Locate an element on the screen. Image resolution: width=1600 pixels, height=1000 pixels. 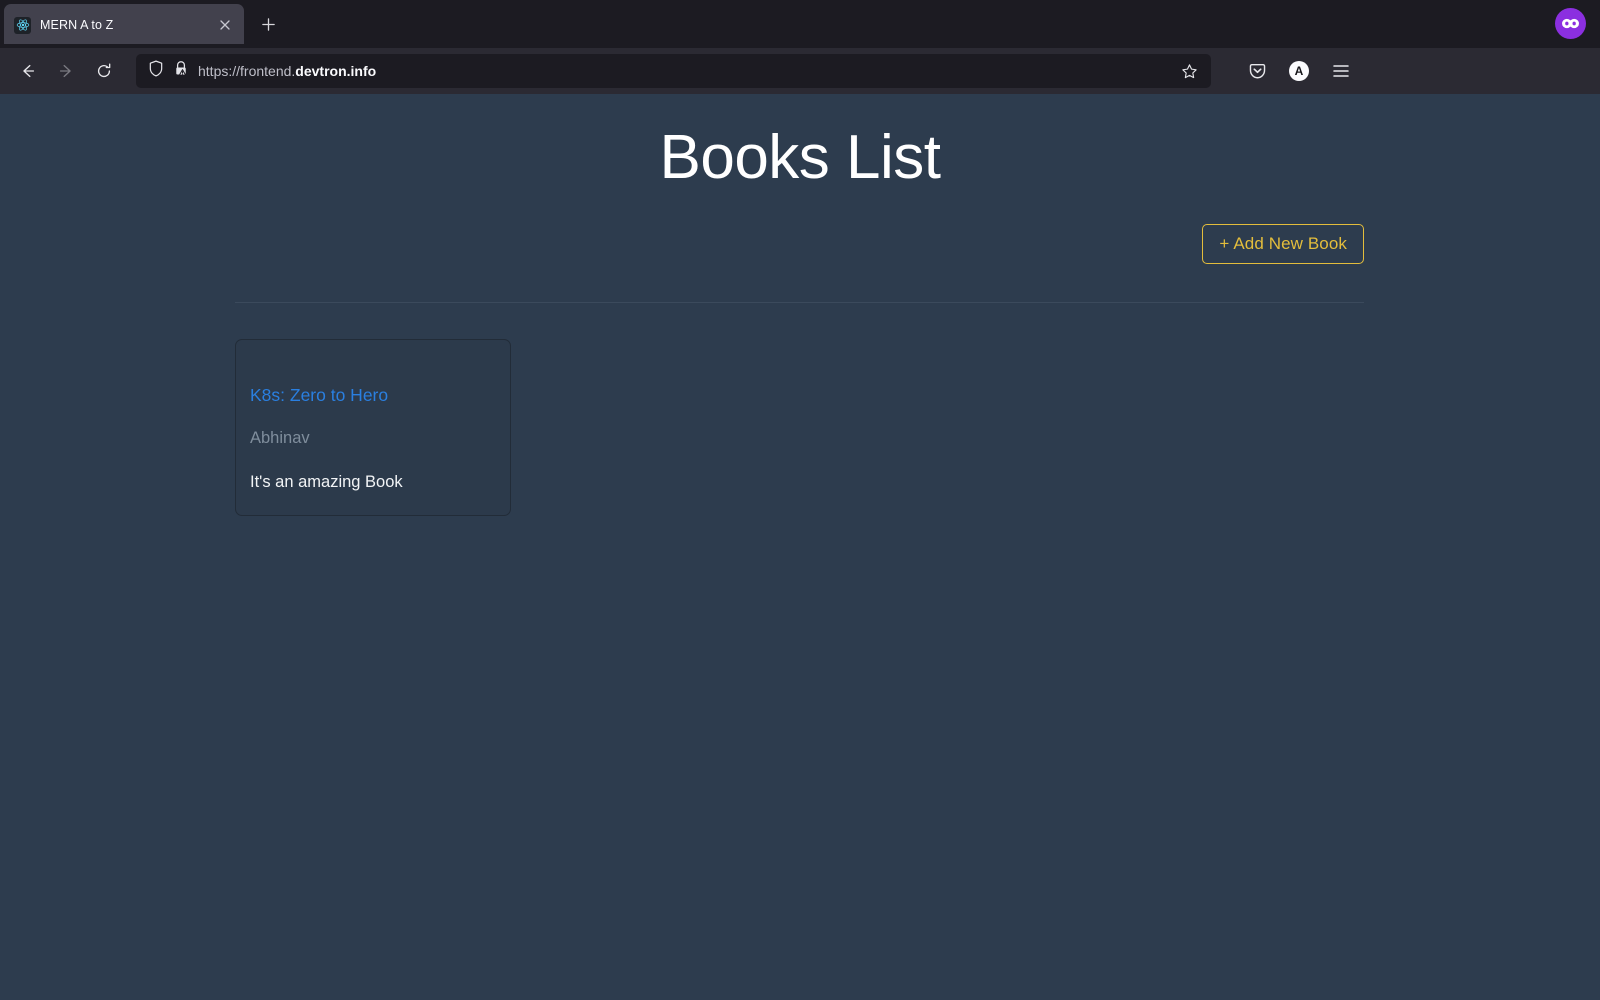
add-new-book-button: + Add New Book is located at coordinates (1283, 244).